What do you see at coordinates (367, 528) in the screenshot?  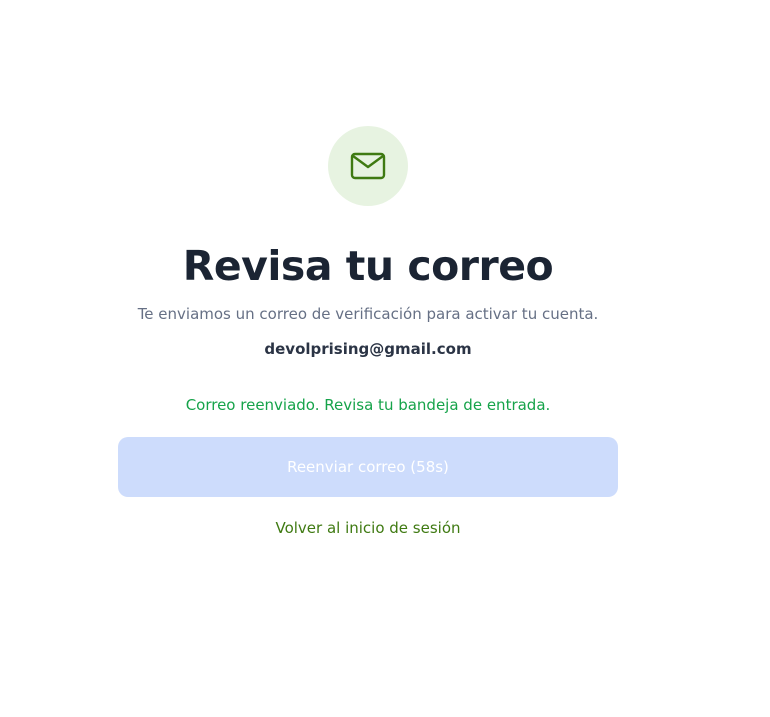 I see `back-to-login-link: Volver al inicio de sesión` at bounding box center [367, 528].